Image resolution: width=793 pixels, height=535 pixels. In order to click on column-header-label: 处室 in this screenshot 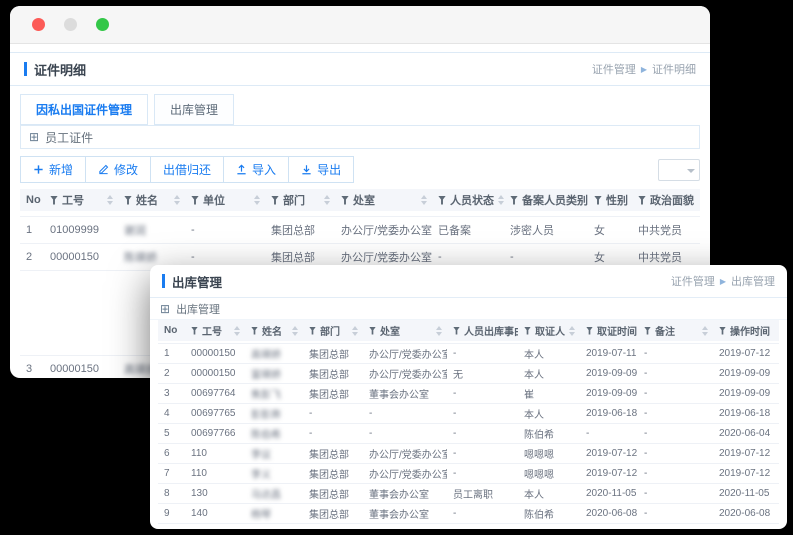, I will do `click(364, 201)`.